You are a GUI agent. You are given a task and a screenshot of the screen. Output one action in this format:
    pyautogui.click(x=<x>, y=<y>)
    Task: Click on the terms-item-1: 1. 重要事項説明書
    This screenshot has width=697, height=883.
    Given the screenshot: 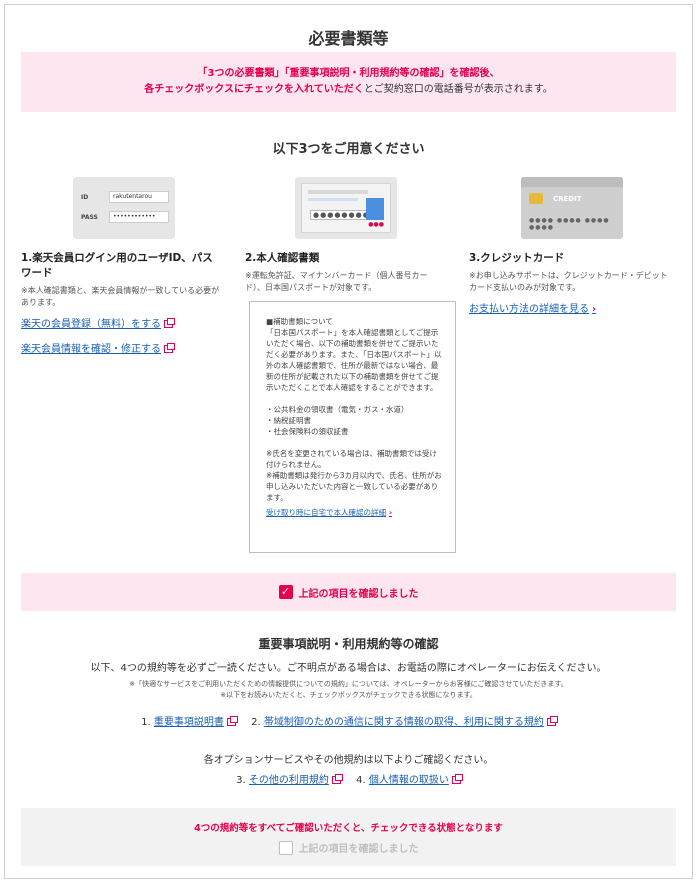 What is the action you would take?
    pyautogui.click(x=190, y=722)
    